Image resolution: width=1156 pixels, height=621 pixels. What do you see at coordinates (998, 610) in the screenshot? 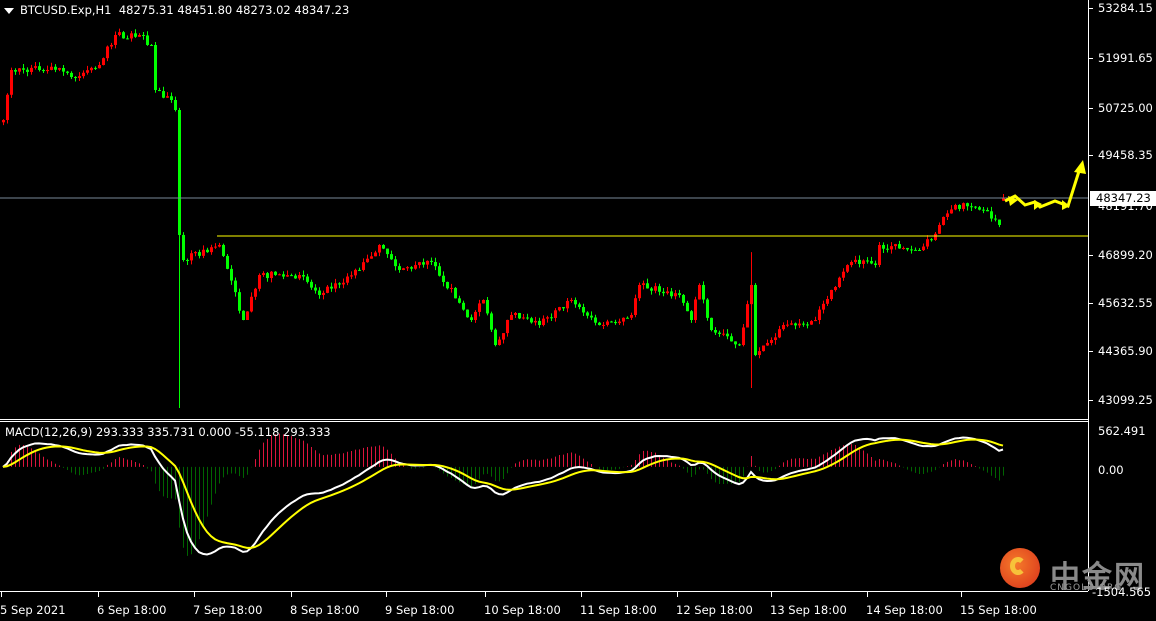
I see `time-axis-label: 15 Sep 18:00` at bounding box center [998, 610].